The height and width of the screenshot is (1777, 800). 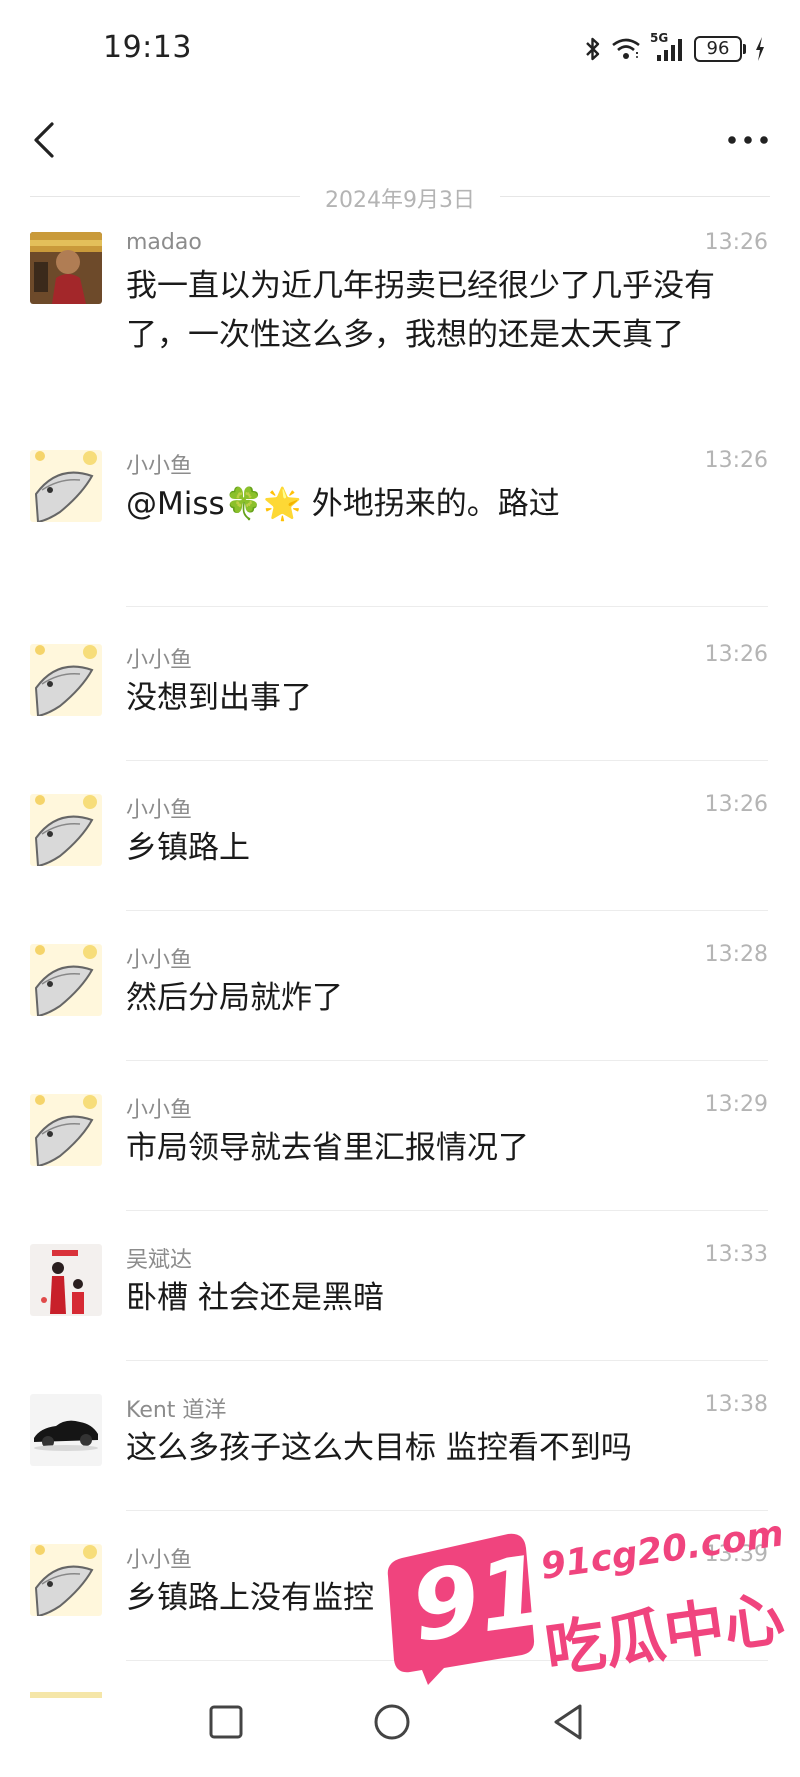 What do you see at coordinates (400, 854) in the screenshot?
I see `message-item: 小小鱼 13:26 乡镇路上` at bounding box center [400, 854].